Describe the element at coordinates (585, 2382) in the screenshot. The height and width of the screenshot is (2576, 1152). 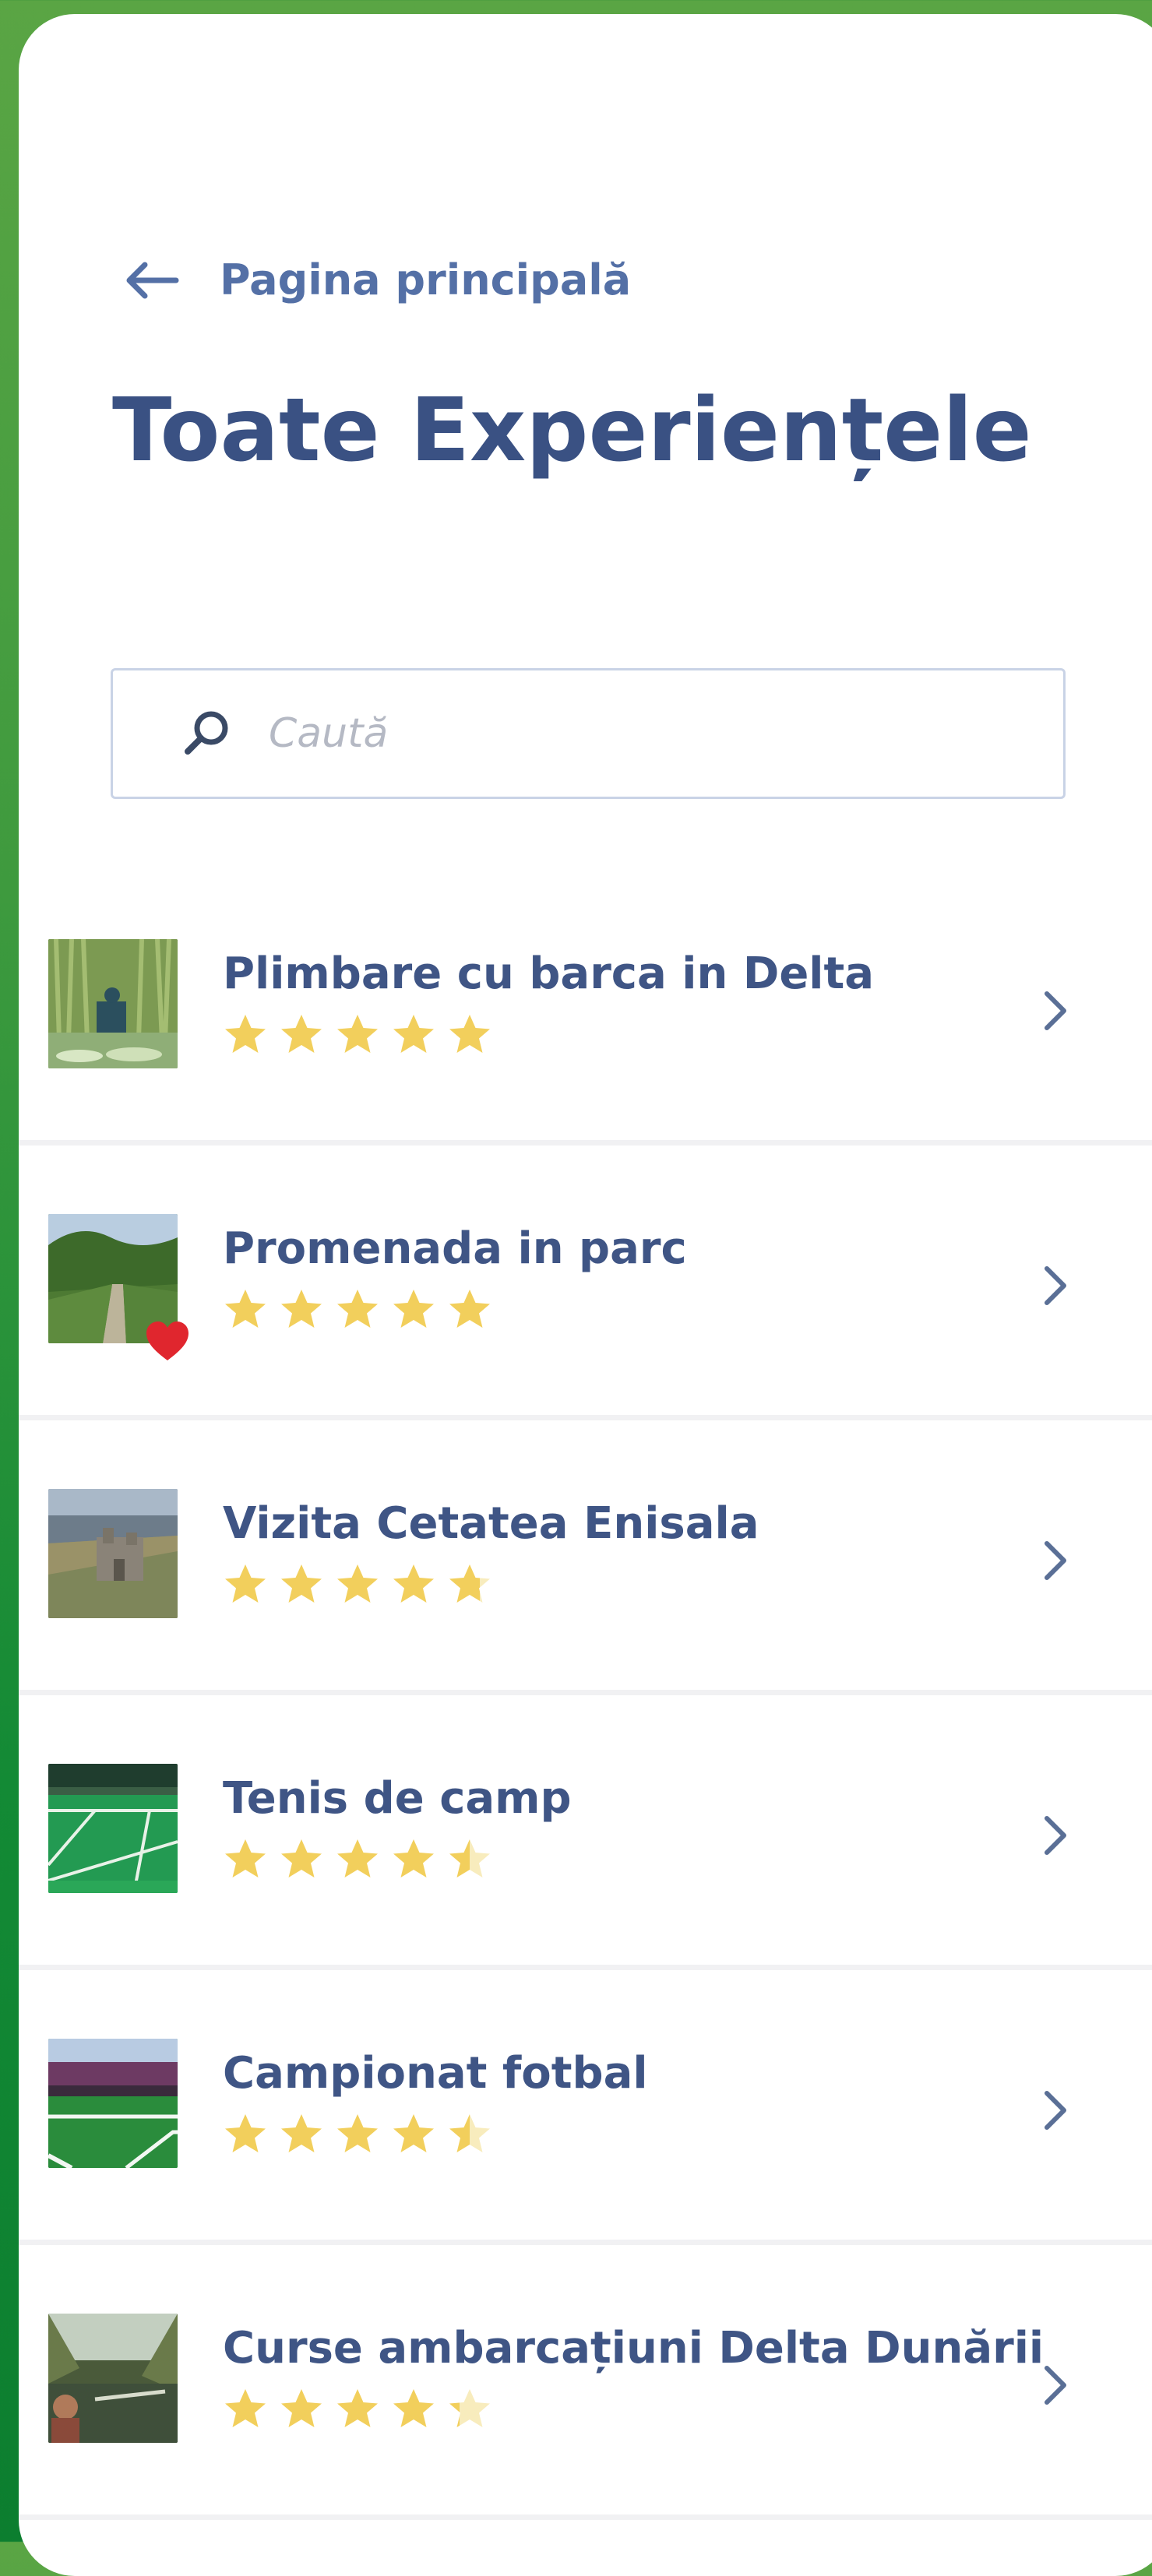
I see `experience-item: Curse ambarcațiuni Delta Dunării` at that location.